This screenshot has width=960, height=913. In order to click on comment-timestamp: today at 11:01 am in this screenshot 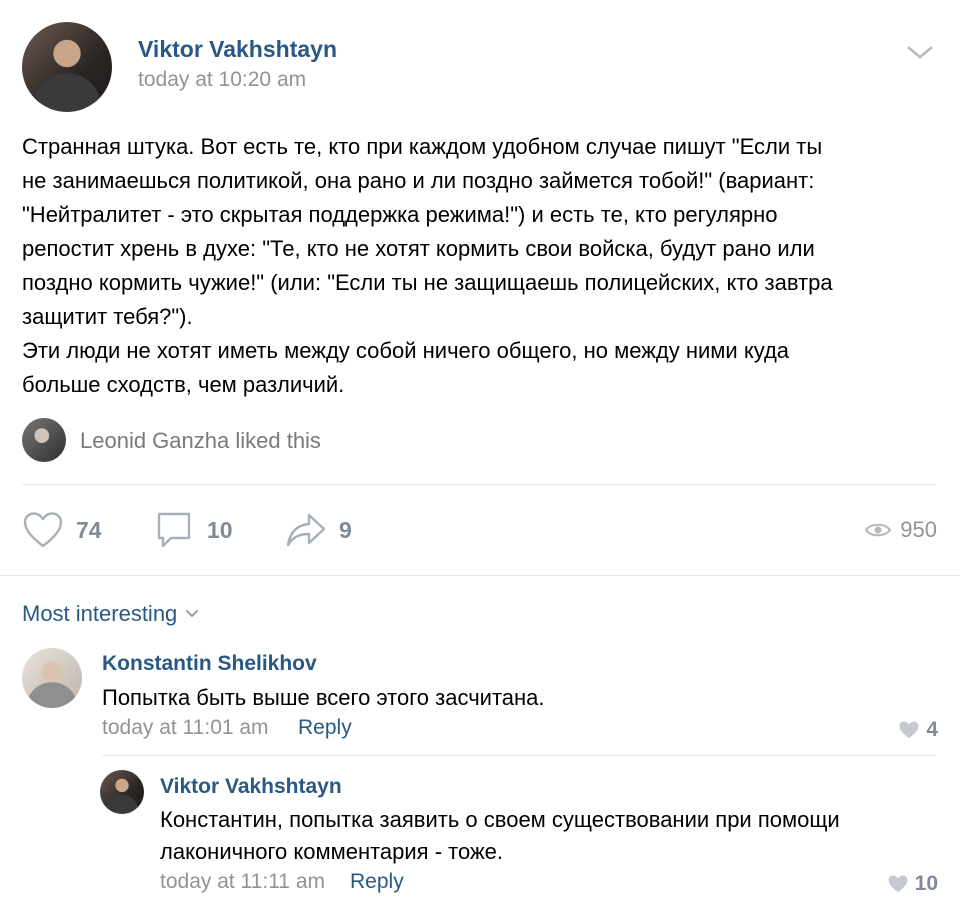, I will do `click(185, 728)`.